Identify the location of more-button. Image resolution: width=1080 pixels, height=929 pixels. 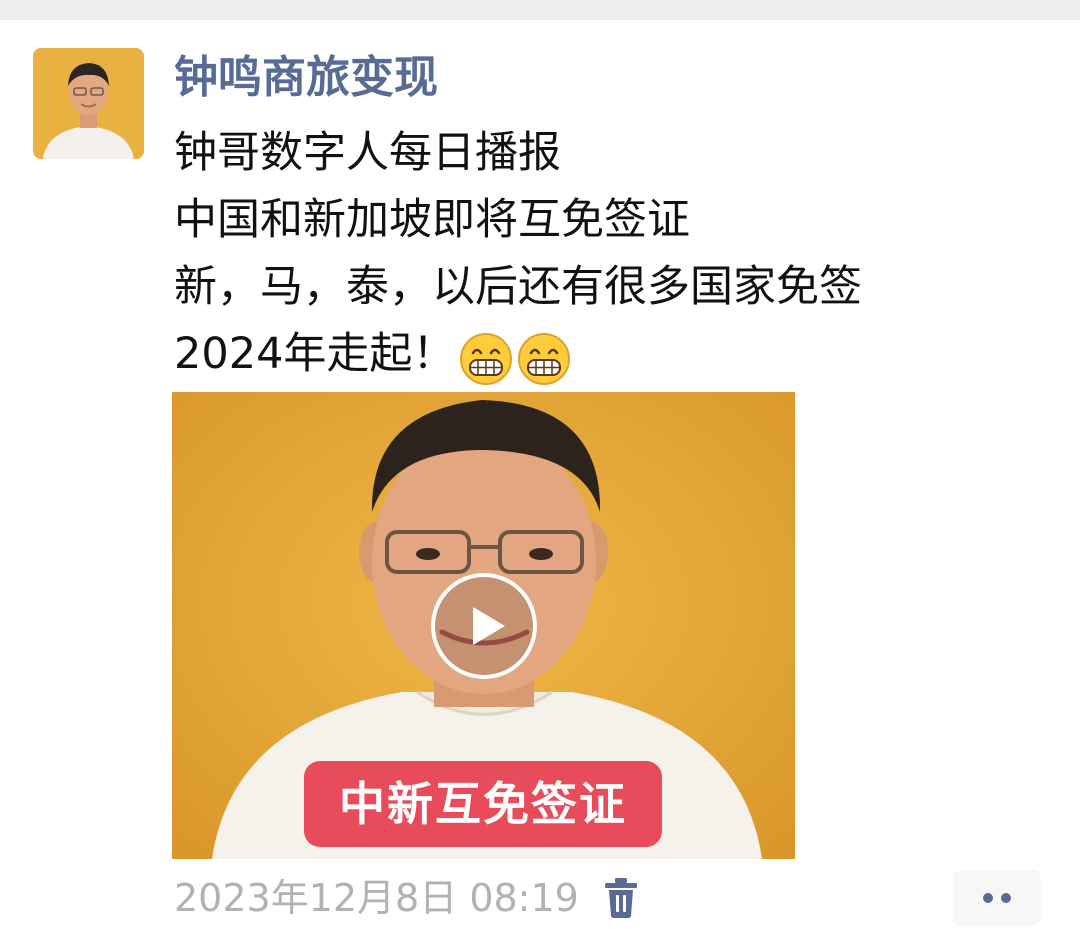
(997, 898).